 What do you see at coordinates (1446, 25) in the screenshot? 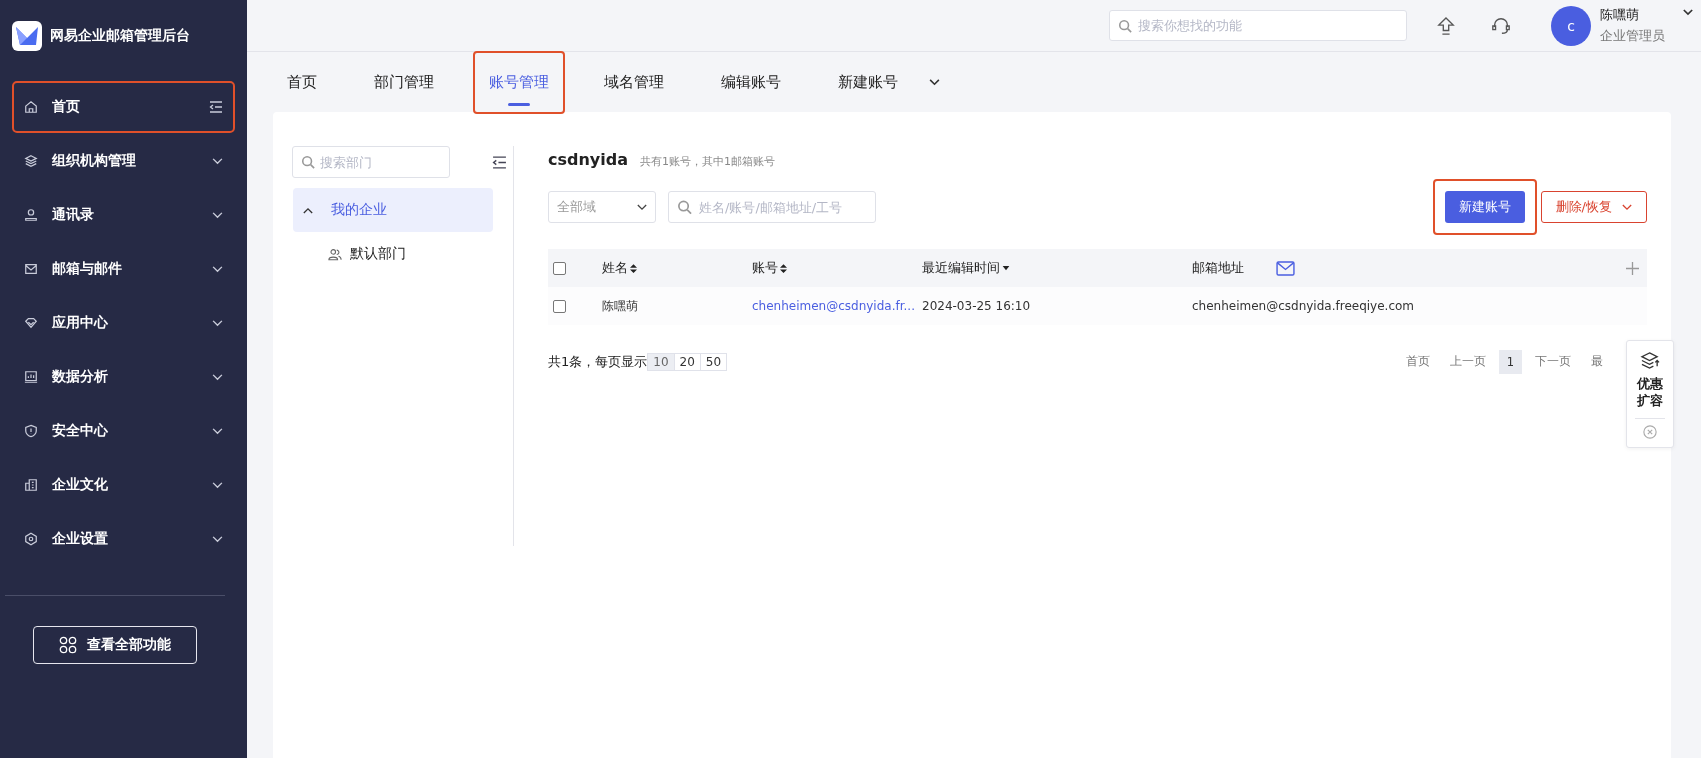
I see `upload-icon` at bounding box center [1446, 25].